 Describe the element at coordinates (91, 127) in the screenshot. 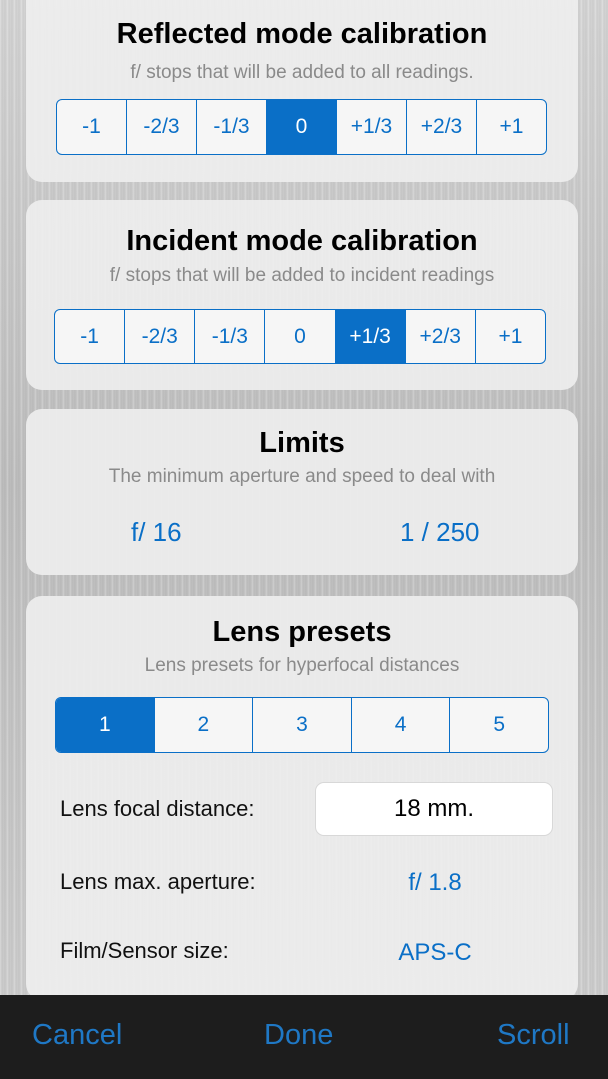

I see `reflected-option: -1` at that location.